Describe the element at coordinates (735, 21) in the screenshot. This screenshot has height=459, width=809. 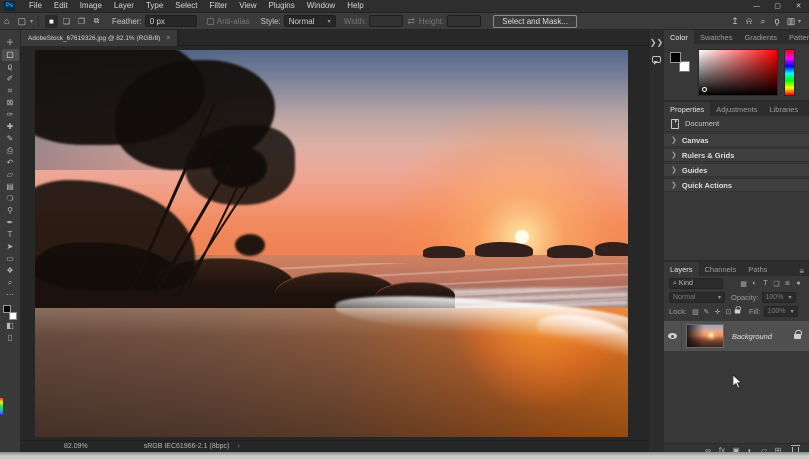
I see `share-icon: ↥` at that location.